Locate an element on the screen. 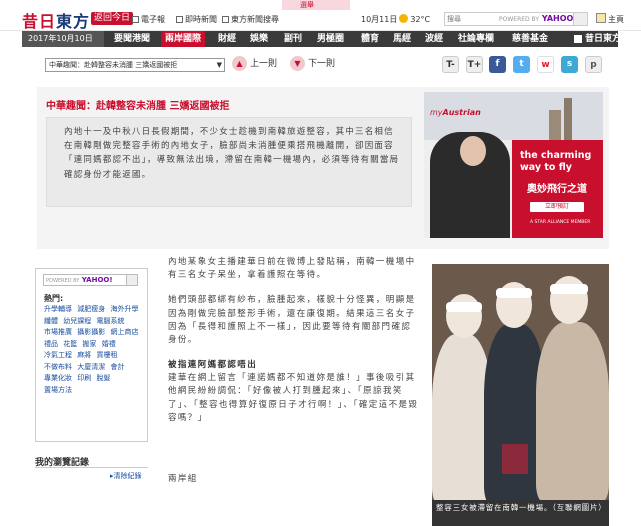 This screenshot has height=526, width=641. hot-keyword-link: 市場推廣 is located at coordinates (58, 332).